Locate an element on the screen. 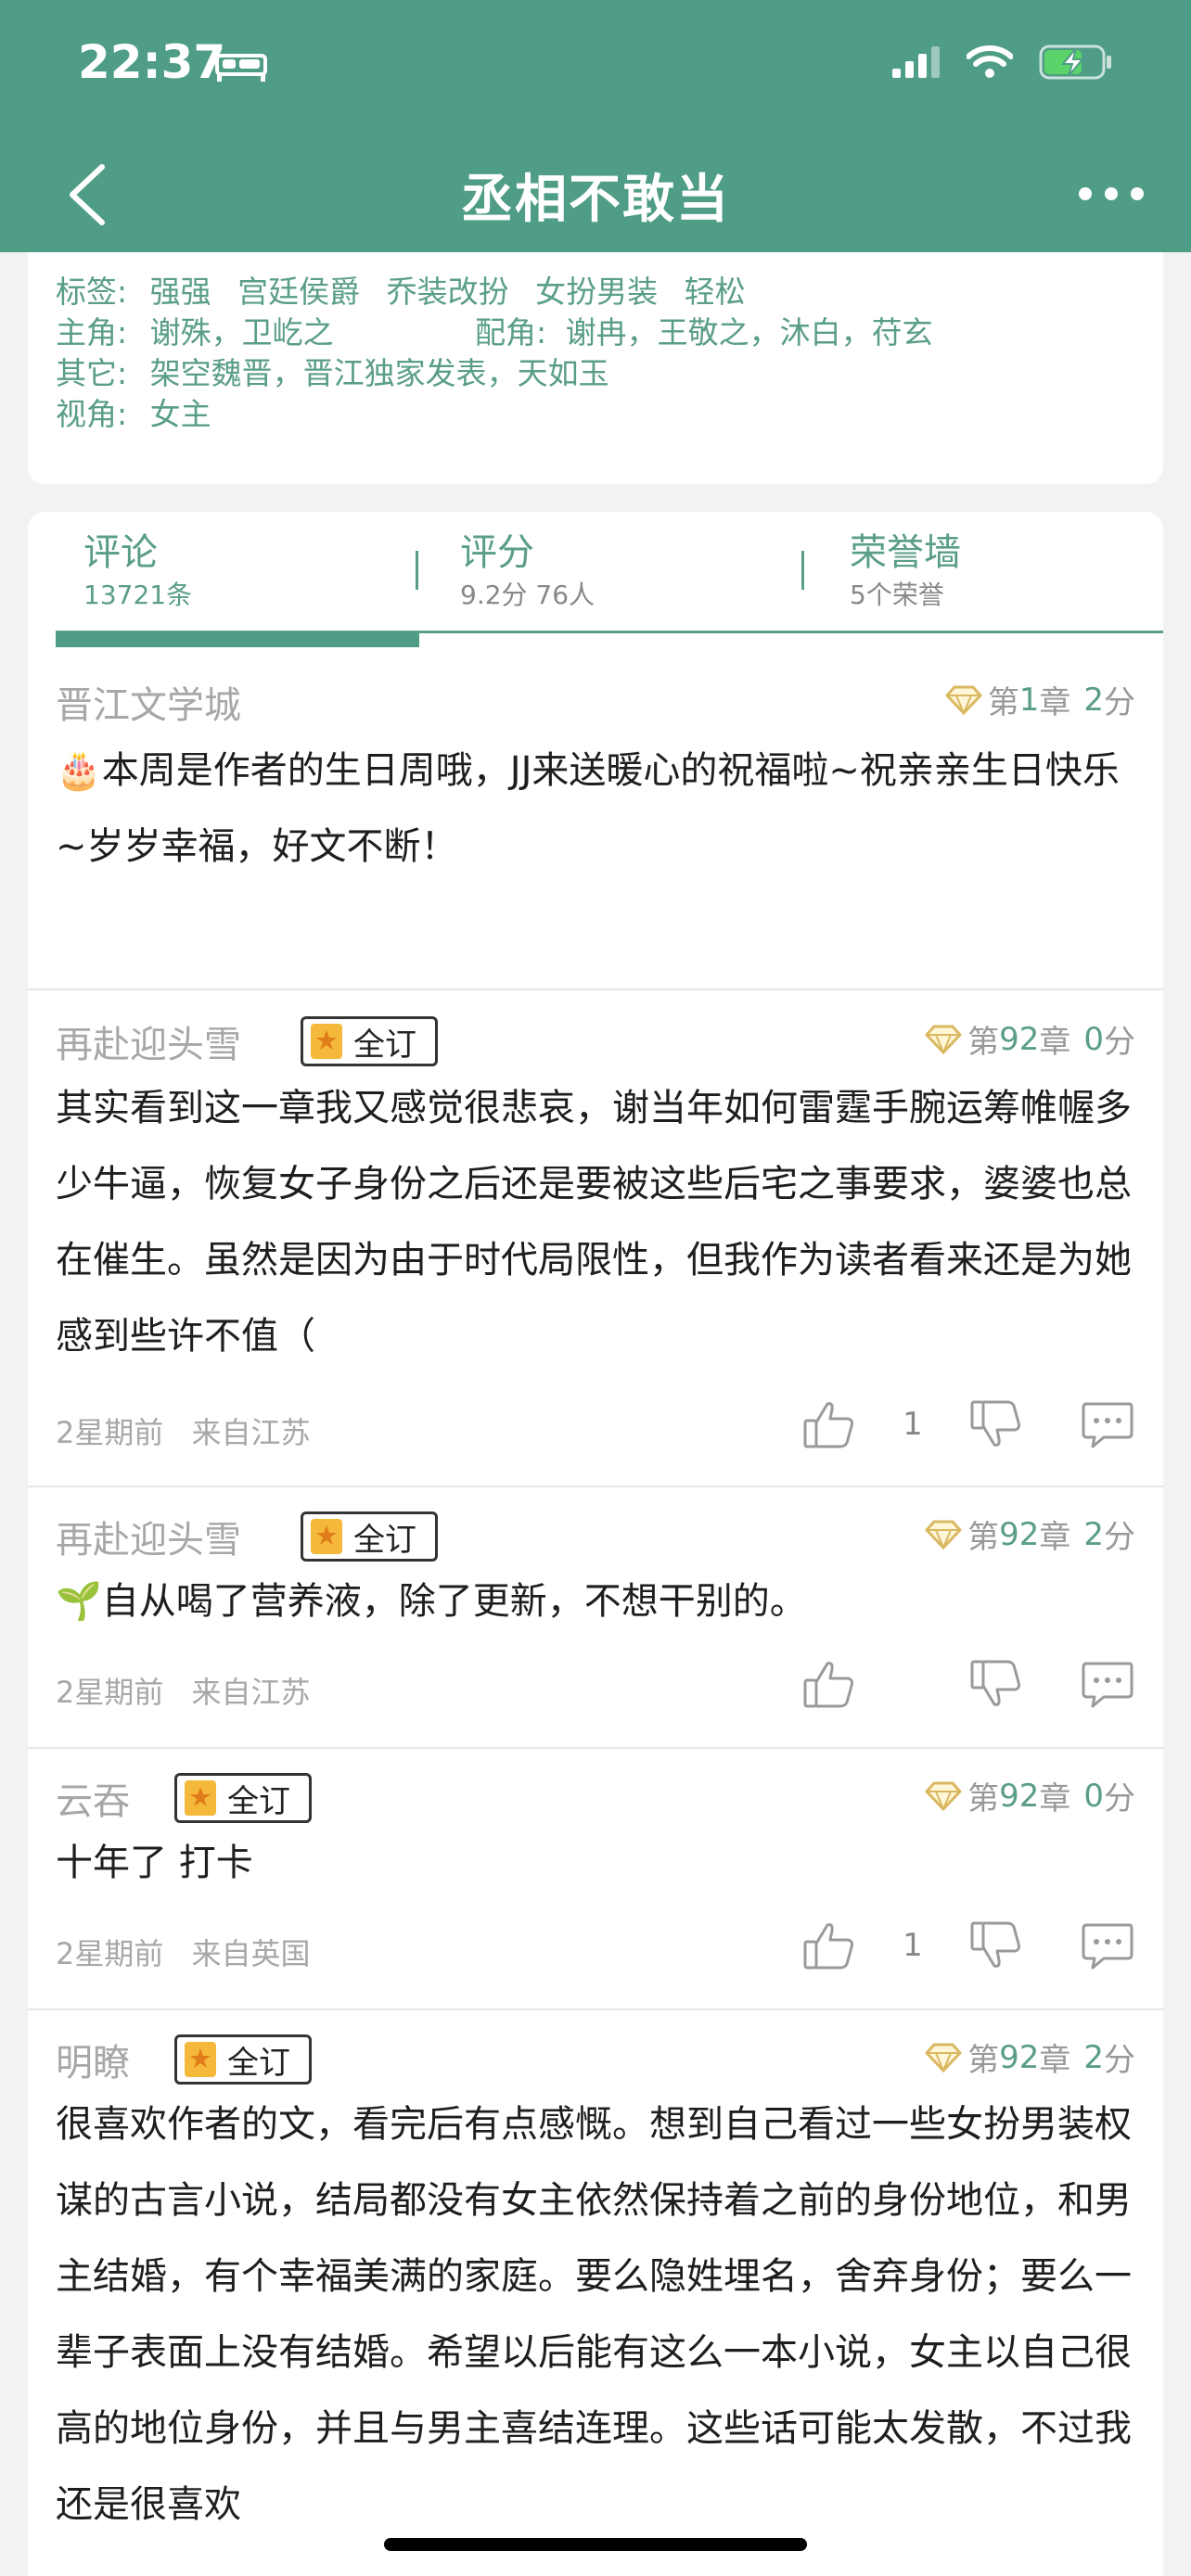 The height and width of the screenshot is (2576, 1191). like-count: 1 is located at coordinates (913, 1424).